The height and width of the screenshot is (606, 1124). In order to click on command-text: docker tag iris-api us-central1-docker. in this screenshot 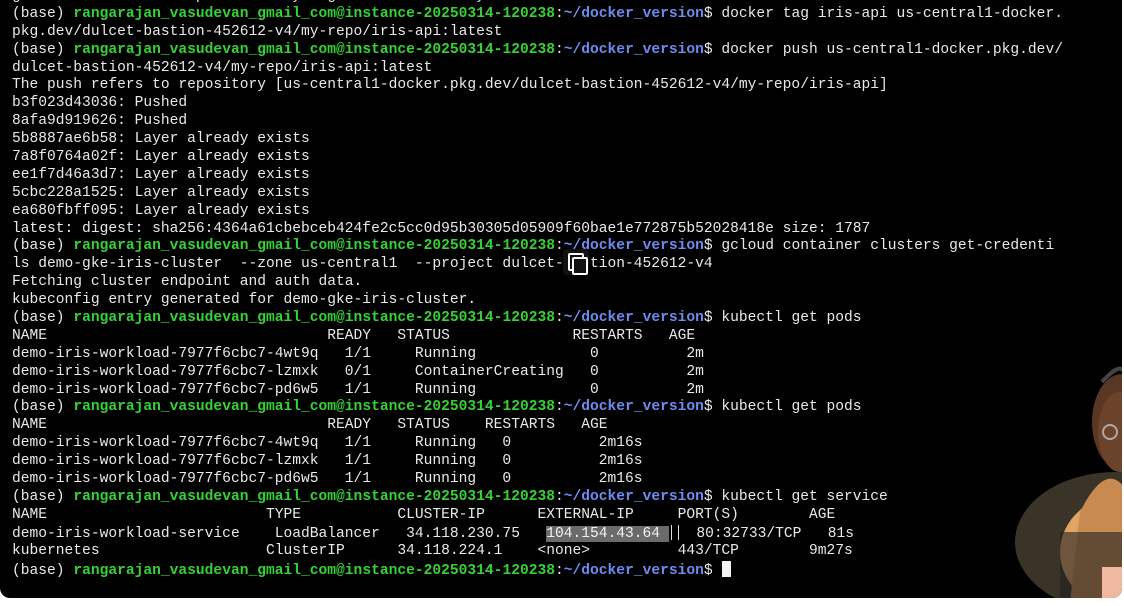, I will do `click(892, 13)`.